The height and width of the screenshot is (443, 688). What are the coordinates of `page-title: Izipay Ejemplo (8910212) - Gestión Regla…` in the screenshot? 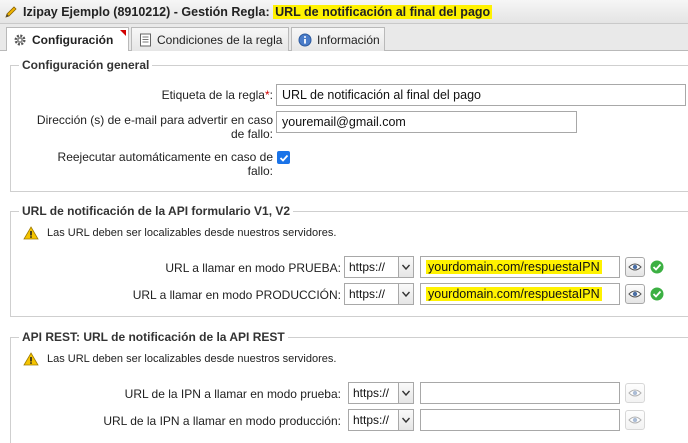 It's located at (258, 11).